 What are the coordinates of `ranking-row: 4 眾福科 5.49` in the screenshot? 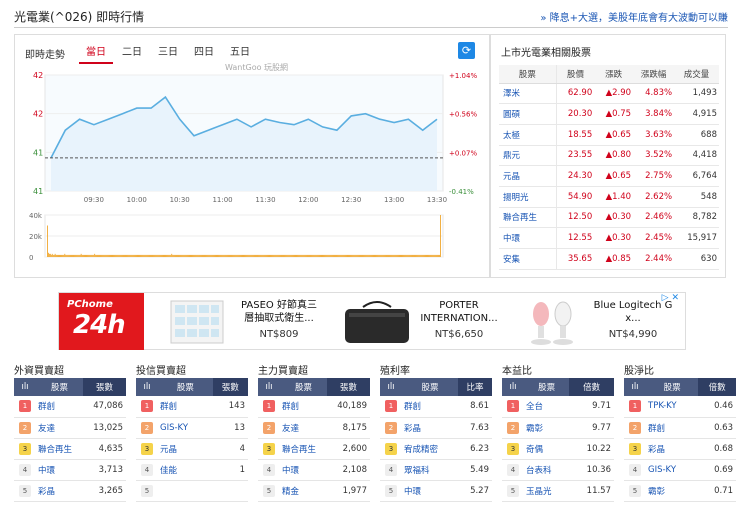 It's located at (436, 470).